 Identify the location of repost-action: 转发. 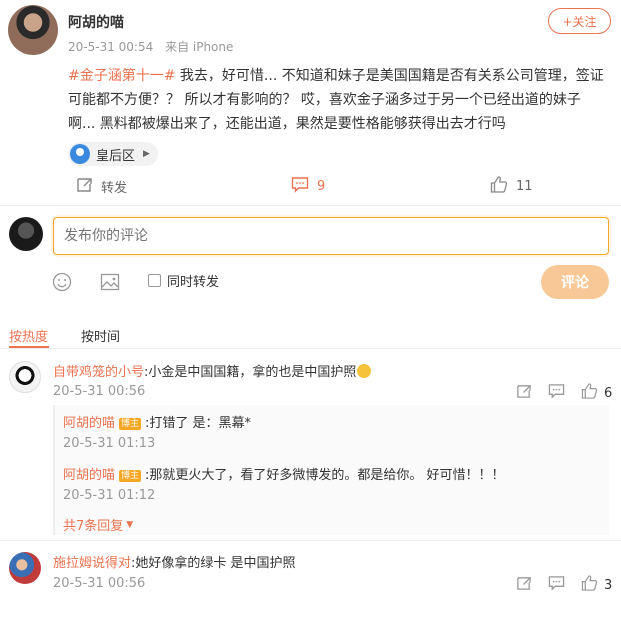
(101, 186).